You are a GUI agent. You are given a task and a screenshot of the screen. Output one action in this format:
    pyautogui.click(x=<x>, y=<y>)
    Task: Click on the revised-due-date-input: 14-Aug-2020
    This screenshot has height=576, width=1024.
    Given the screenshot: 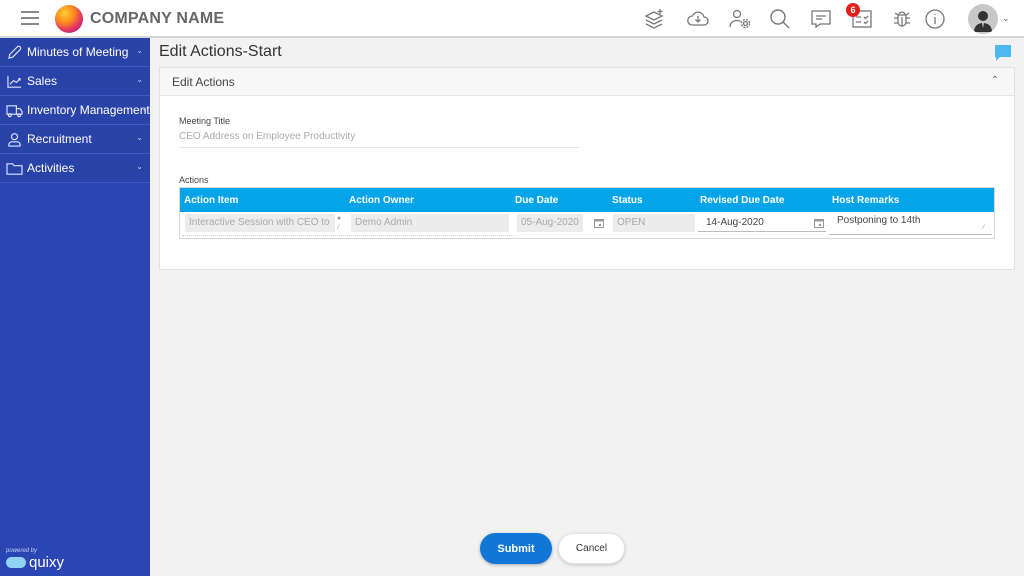 What is the action you would take?
    pyautogui.click(x=762, y=223)
    